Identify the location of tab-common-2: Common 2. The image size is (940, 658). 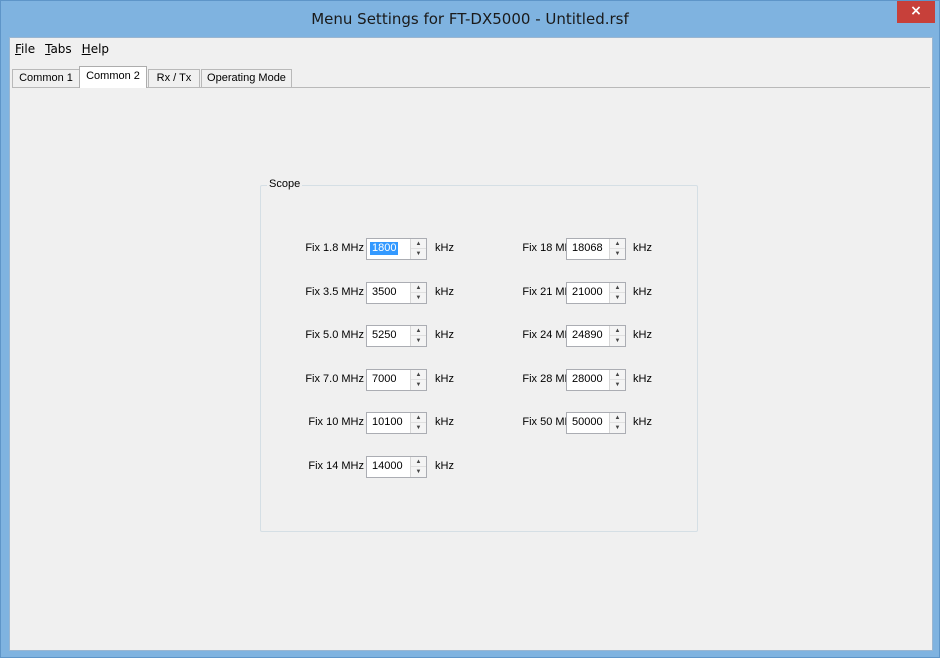
(113, 77).